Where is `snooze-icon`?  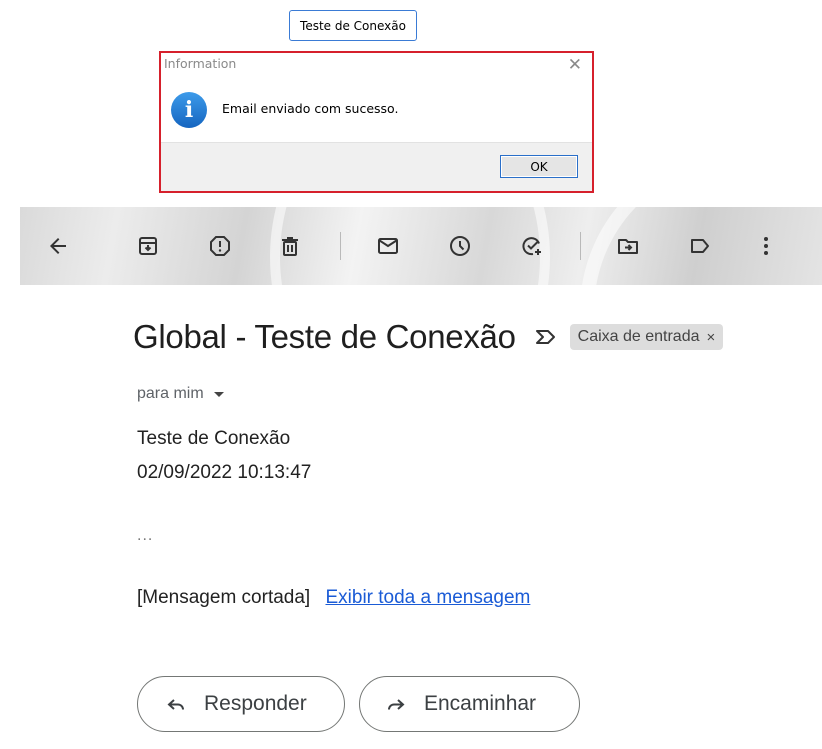 snooze-icon is located at coordinates (460, 246).